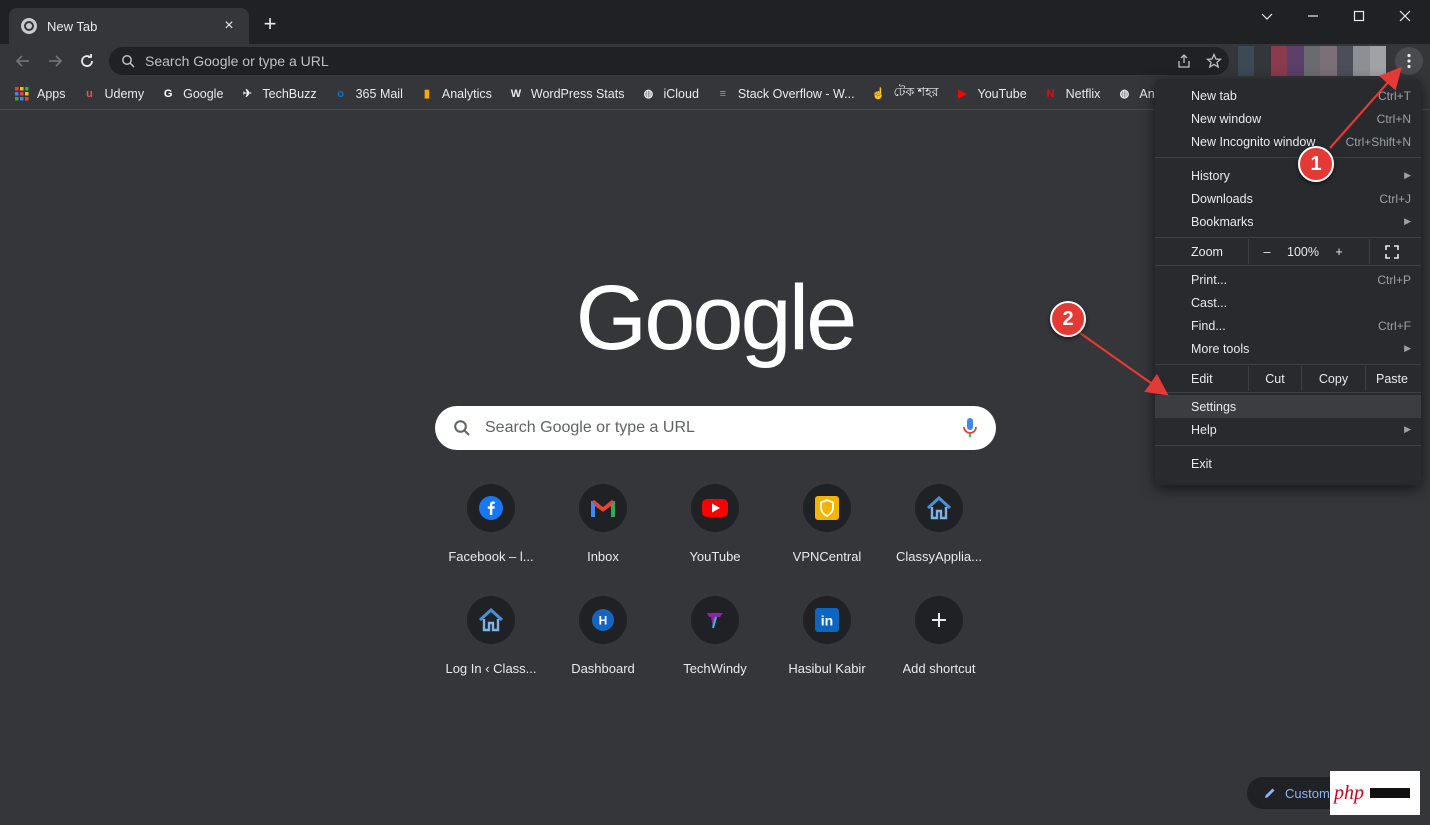 This screenshot has width=1430, height=825. I want to click on bookmark-item: N Netflix, so click(1072, 94).